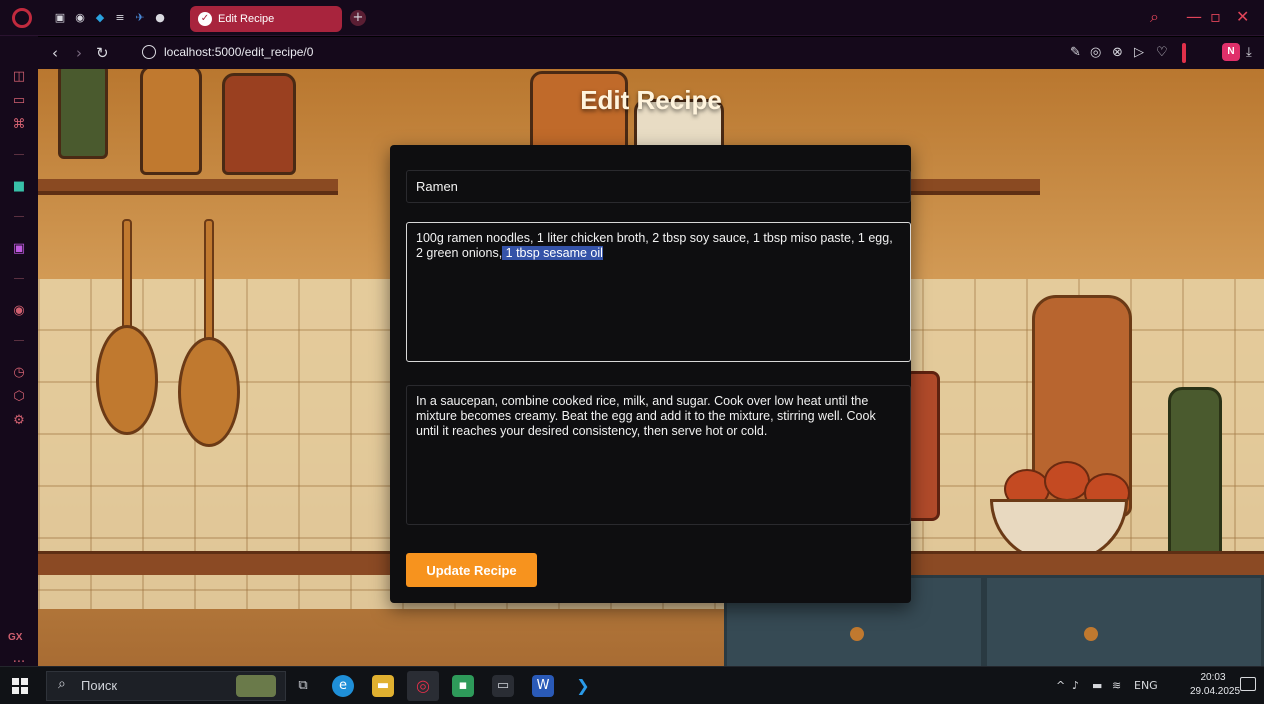  Describe the element at coordinates (1075, 685) in the screenshot. I see `volume-icon: ♪` at that location.